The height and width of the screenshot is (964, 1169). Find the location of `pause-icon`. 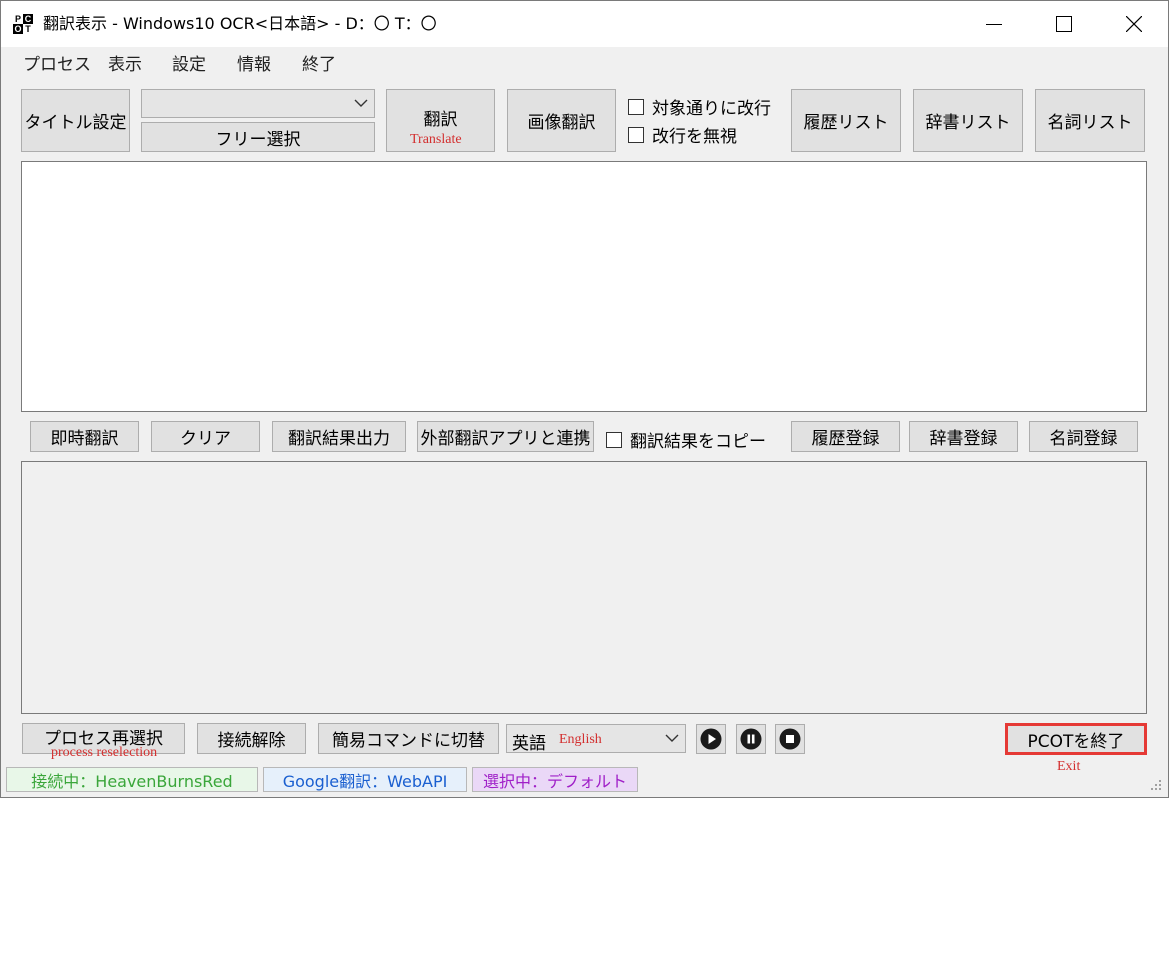

pause-icon is located at coordinates (751, 739).